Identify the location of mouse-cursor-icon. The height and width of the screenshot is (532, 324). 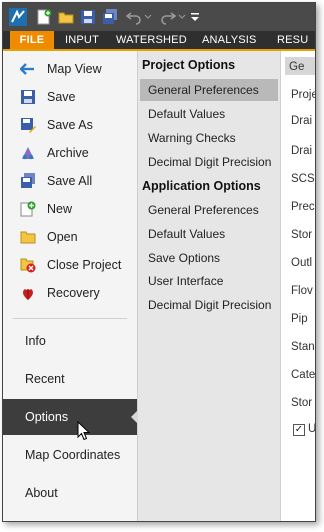
(84, 432).